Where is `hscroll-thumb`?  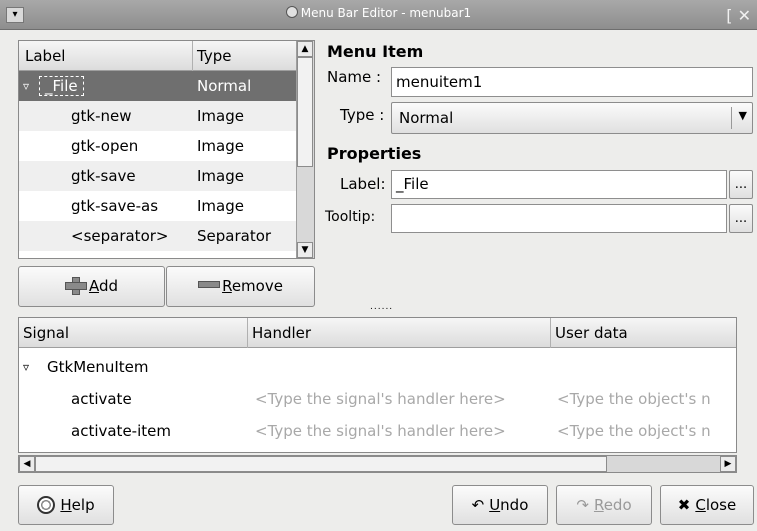
hscroll-thumb is located at coordinates (321, 464).